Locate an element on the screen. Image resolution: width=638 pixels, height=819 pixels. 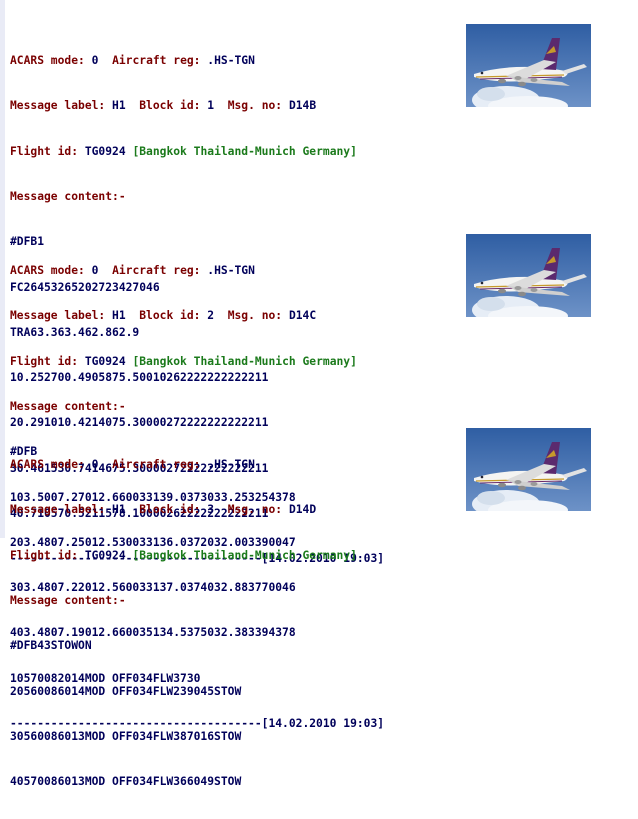
left-border-stripe is located at coordinates (2, 269).